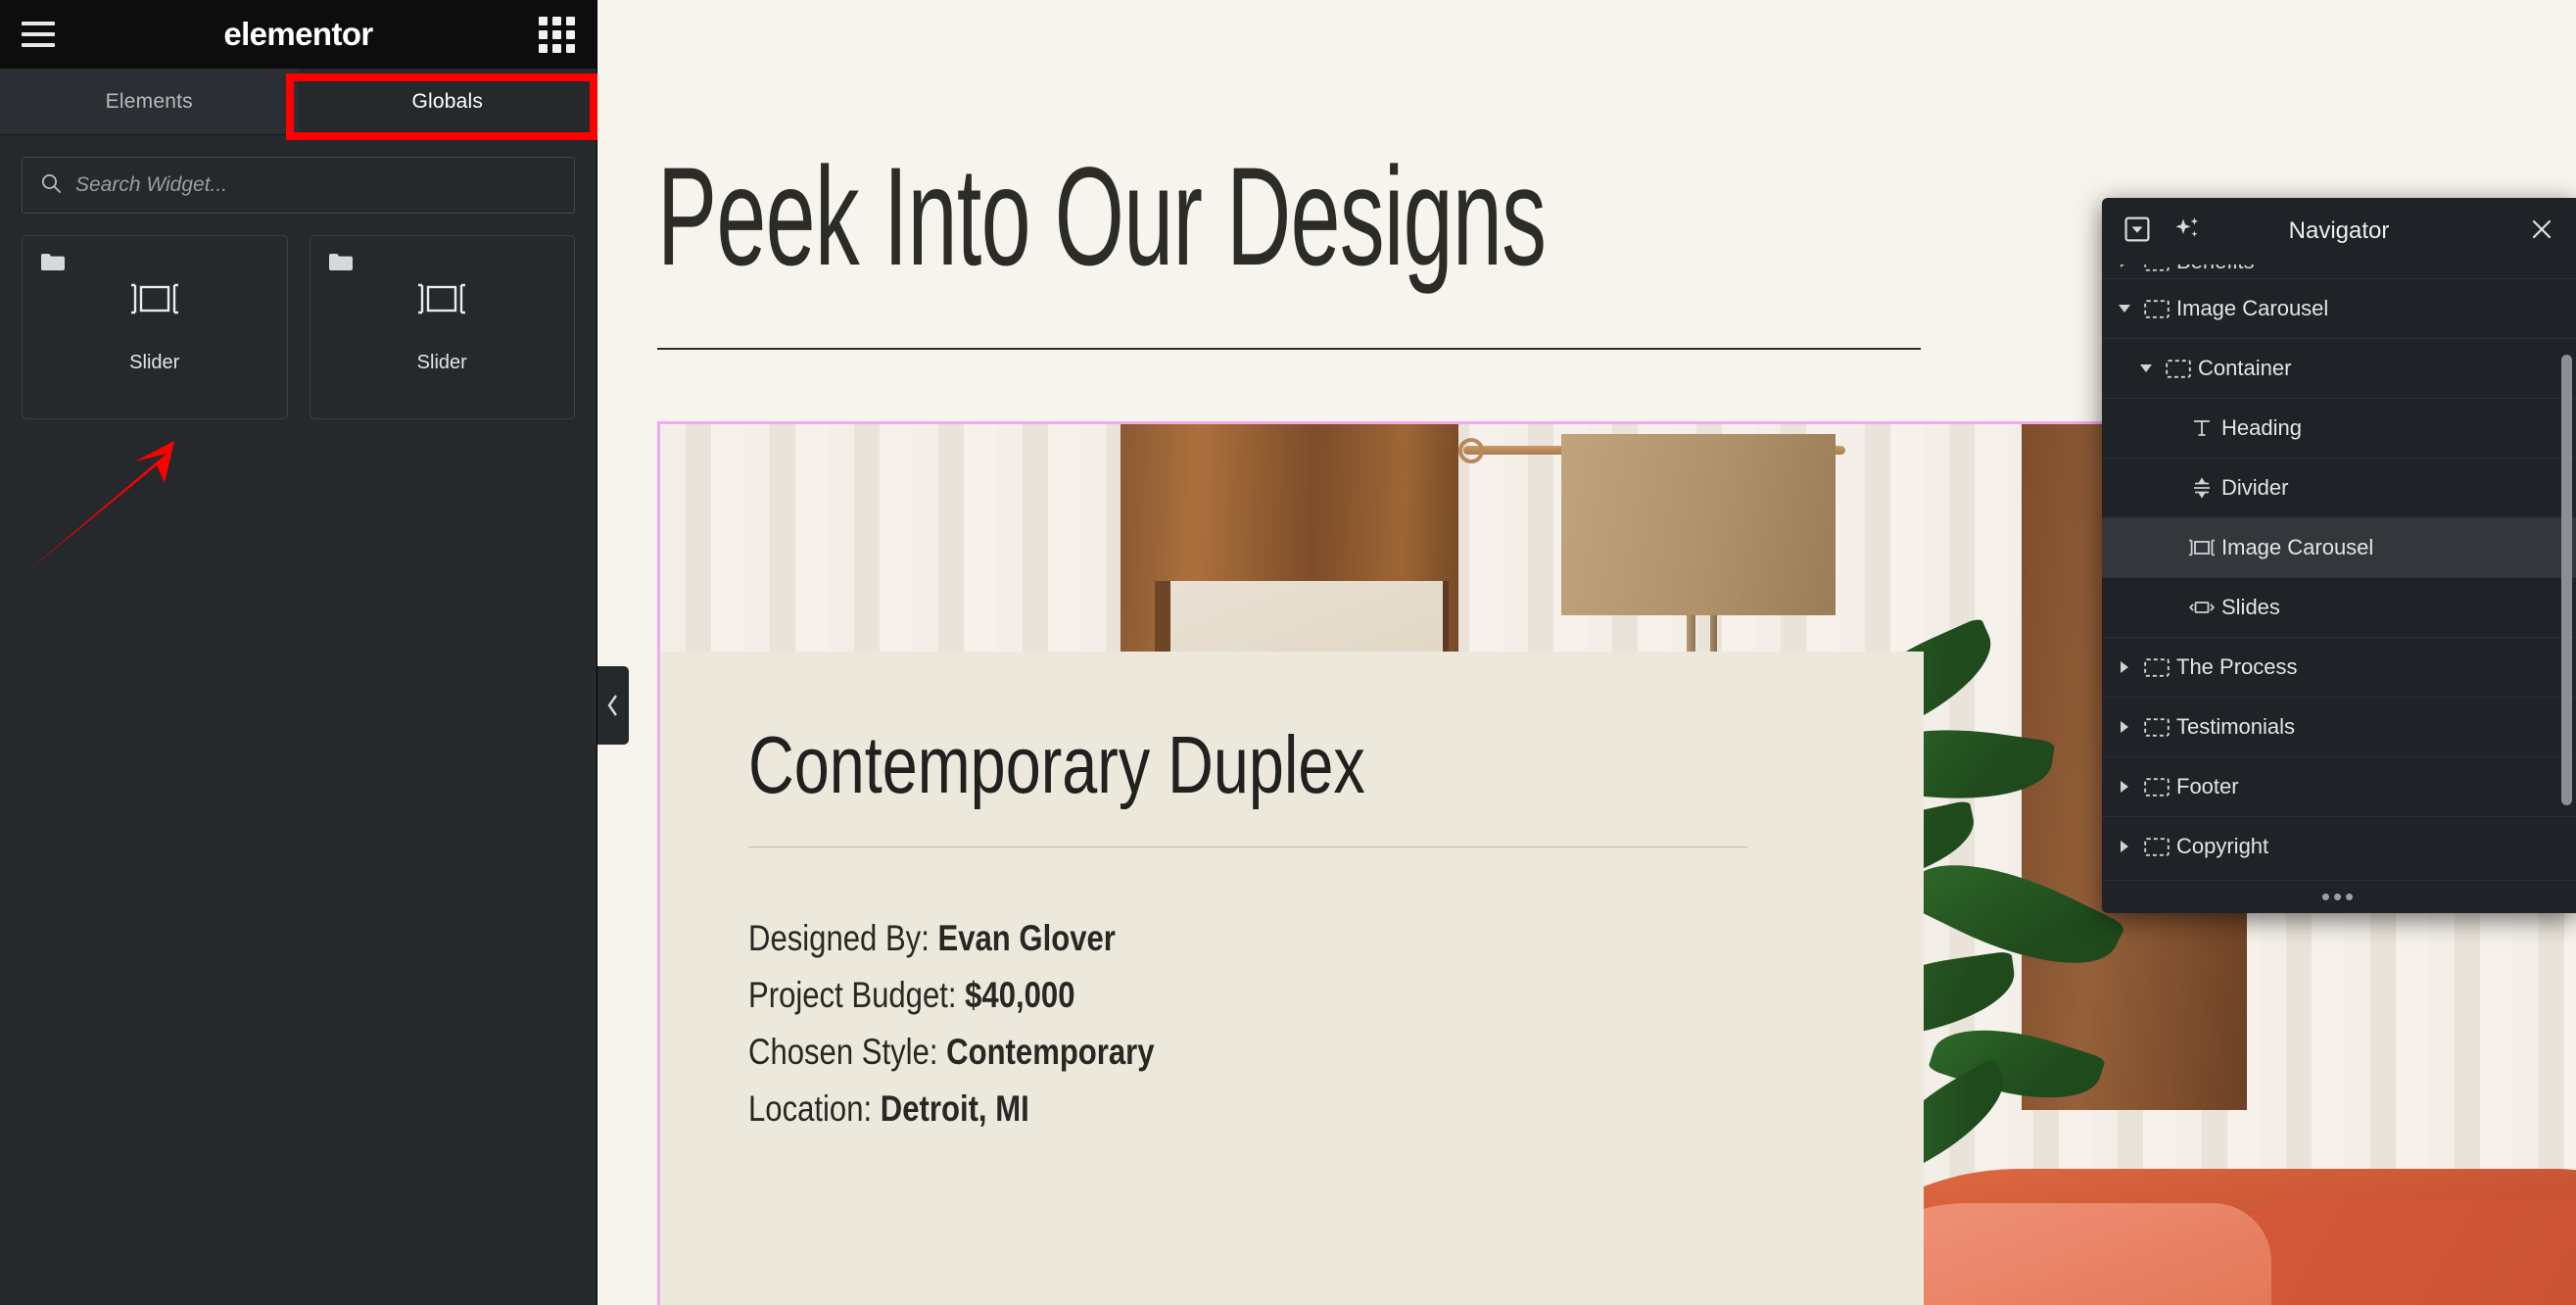  What do you see at coordinates (557, 34) in the screenshot?
I see `apps-grid-icon` at bounding box center [557, 34].